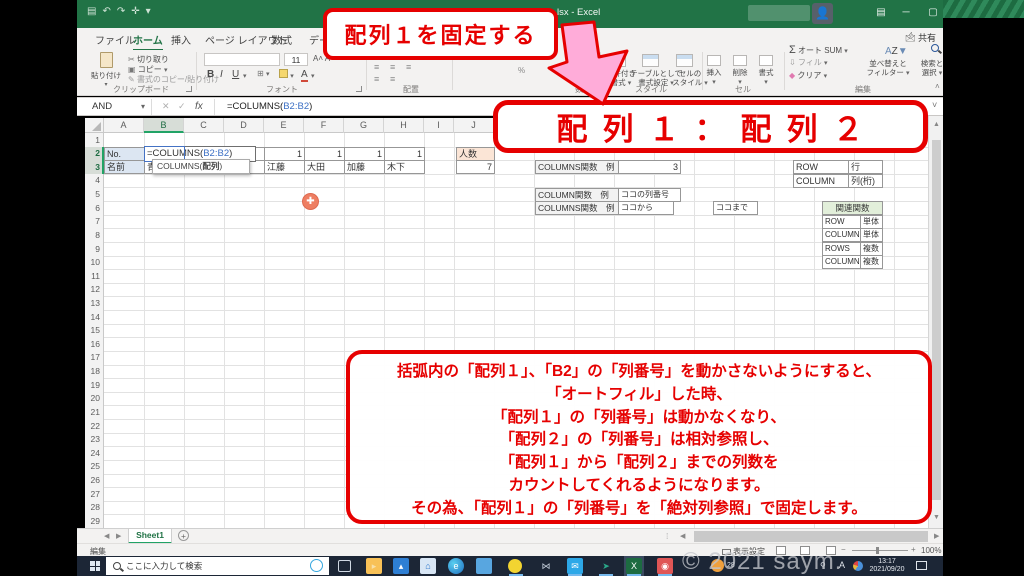 Image resolution: width=1024 pixels, height=576 pixels. What do you see at coordinates (95, 507) in the screenshot?
I see `row-header-28: 28` at bounding box center [95, 507].